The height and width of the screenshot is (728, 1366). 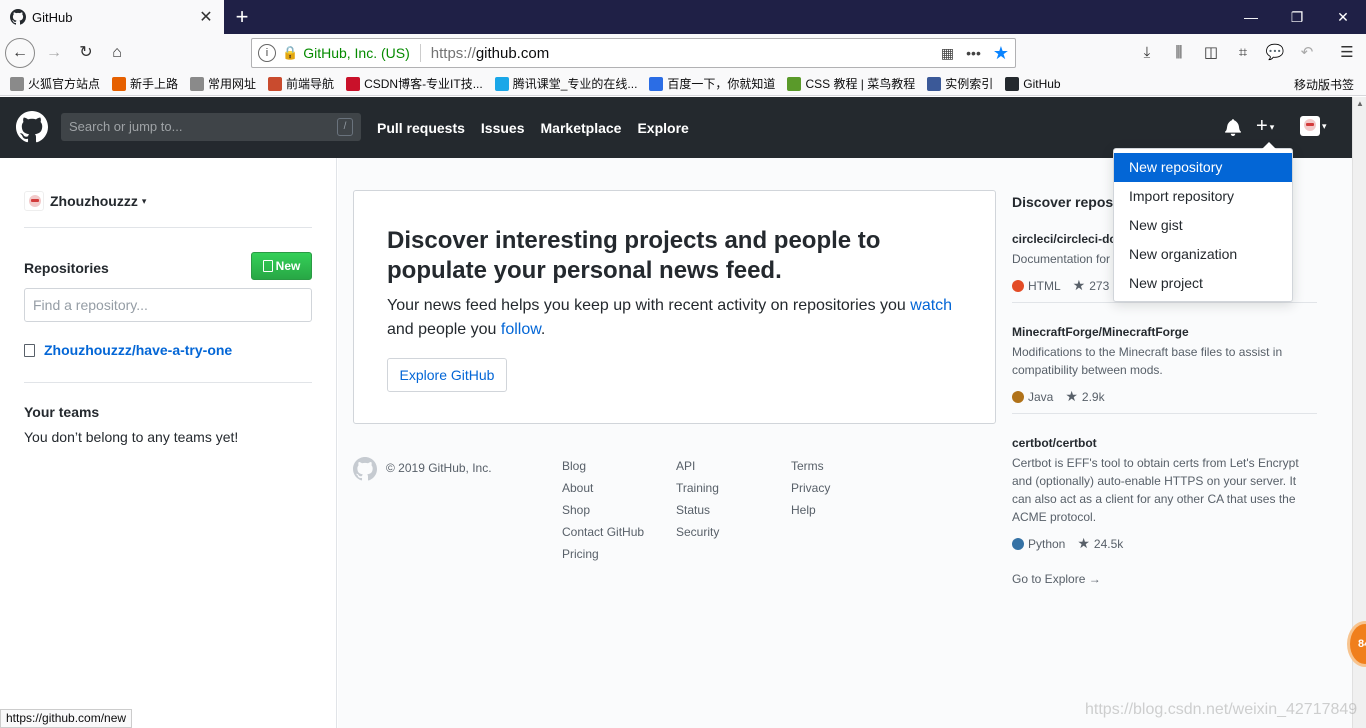 What do you see at coordinates (503, 128) in the screenshot?
I see `nav-issues: Issues` at bounding box center [503, 128].